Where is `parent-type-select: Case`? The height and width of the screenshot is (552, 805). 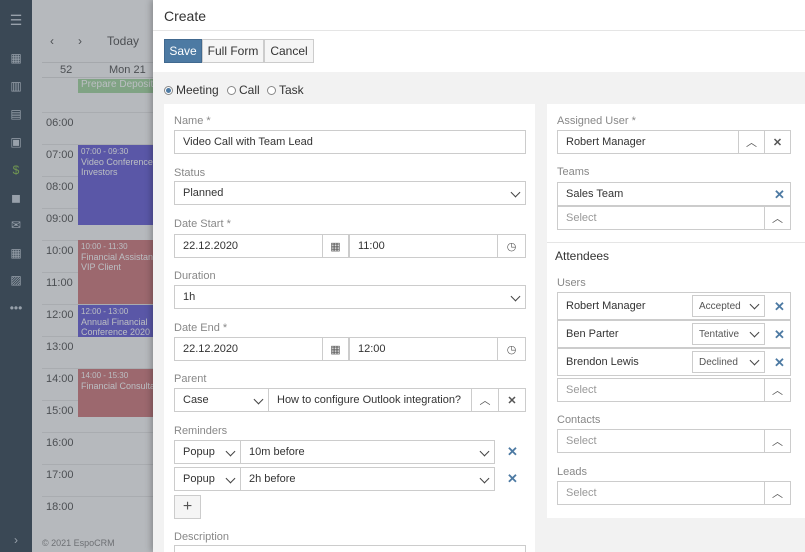 parent-type-select: Case is located at coordinates (221, 400).